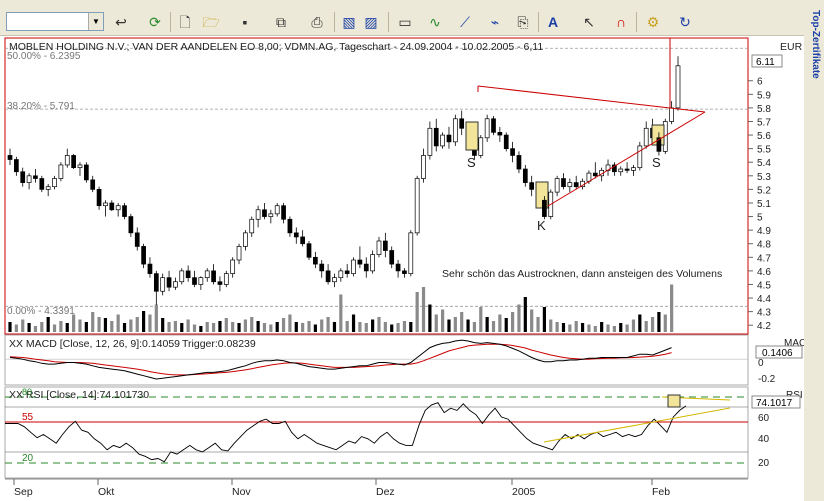 The height and width of the screenshot is (501, 824). Describe the element at coordinates (764, 439) in the screenshot. I see `rsi-tick-40: 40` at that location.